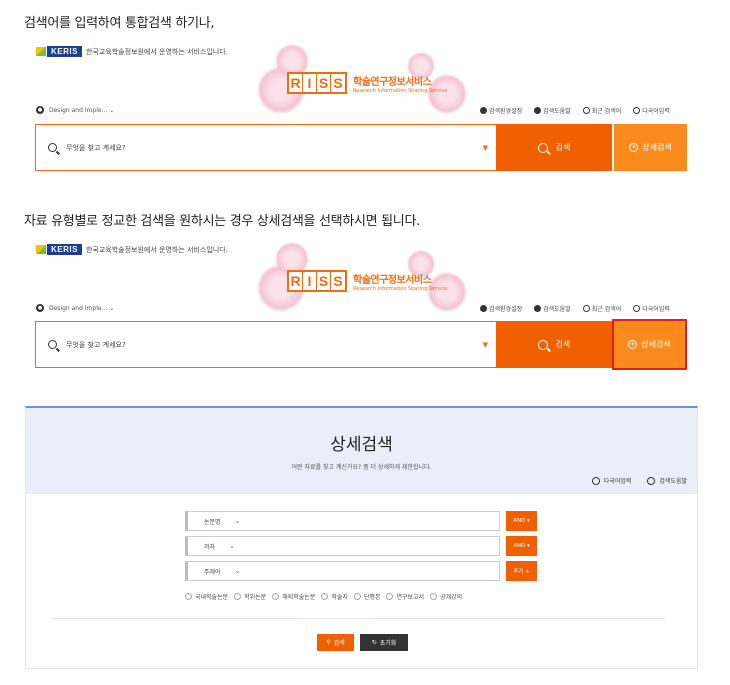 Image resolution: width=730 pixels, height=685 pixels. I want to click on type-option: 해외학술논문, so click(293, 596).